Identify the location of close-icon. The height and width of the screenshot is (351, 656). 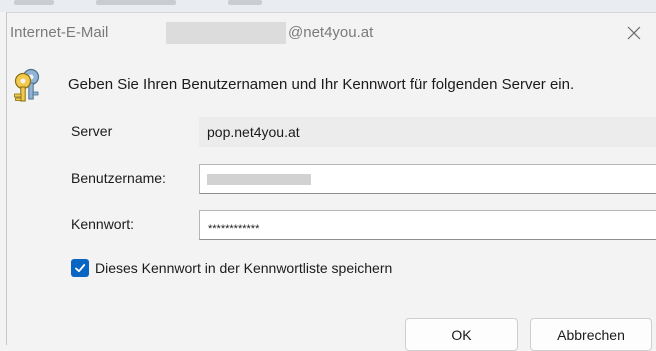
(634, 33).